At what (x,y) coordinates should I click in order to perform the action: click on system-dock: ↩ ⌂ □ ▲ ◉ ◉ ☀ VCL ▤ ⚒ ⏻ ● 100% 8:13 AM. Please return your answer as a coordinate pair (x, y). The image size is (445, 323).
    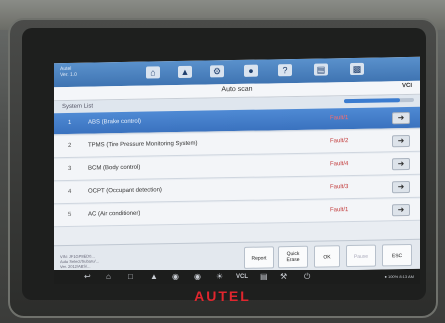
    Looking at the image, I should click on (237, 277).